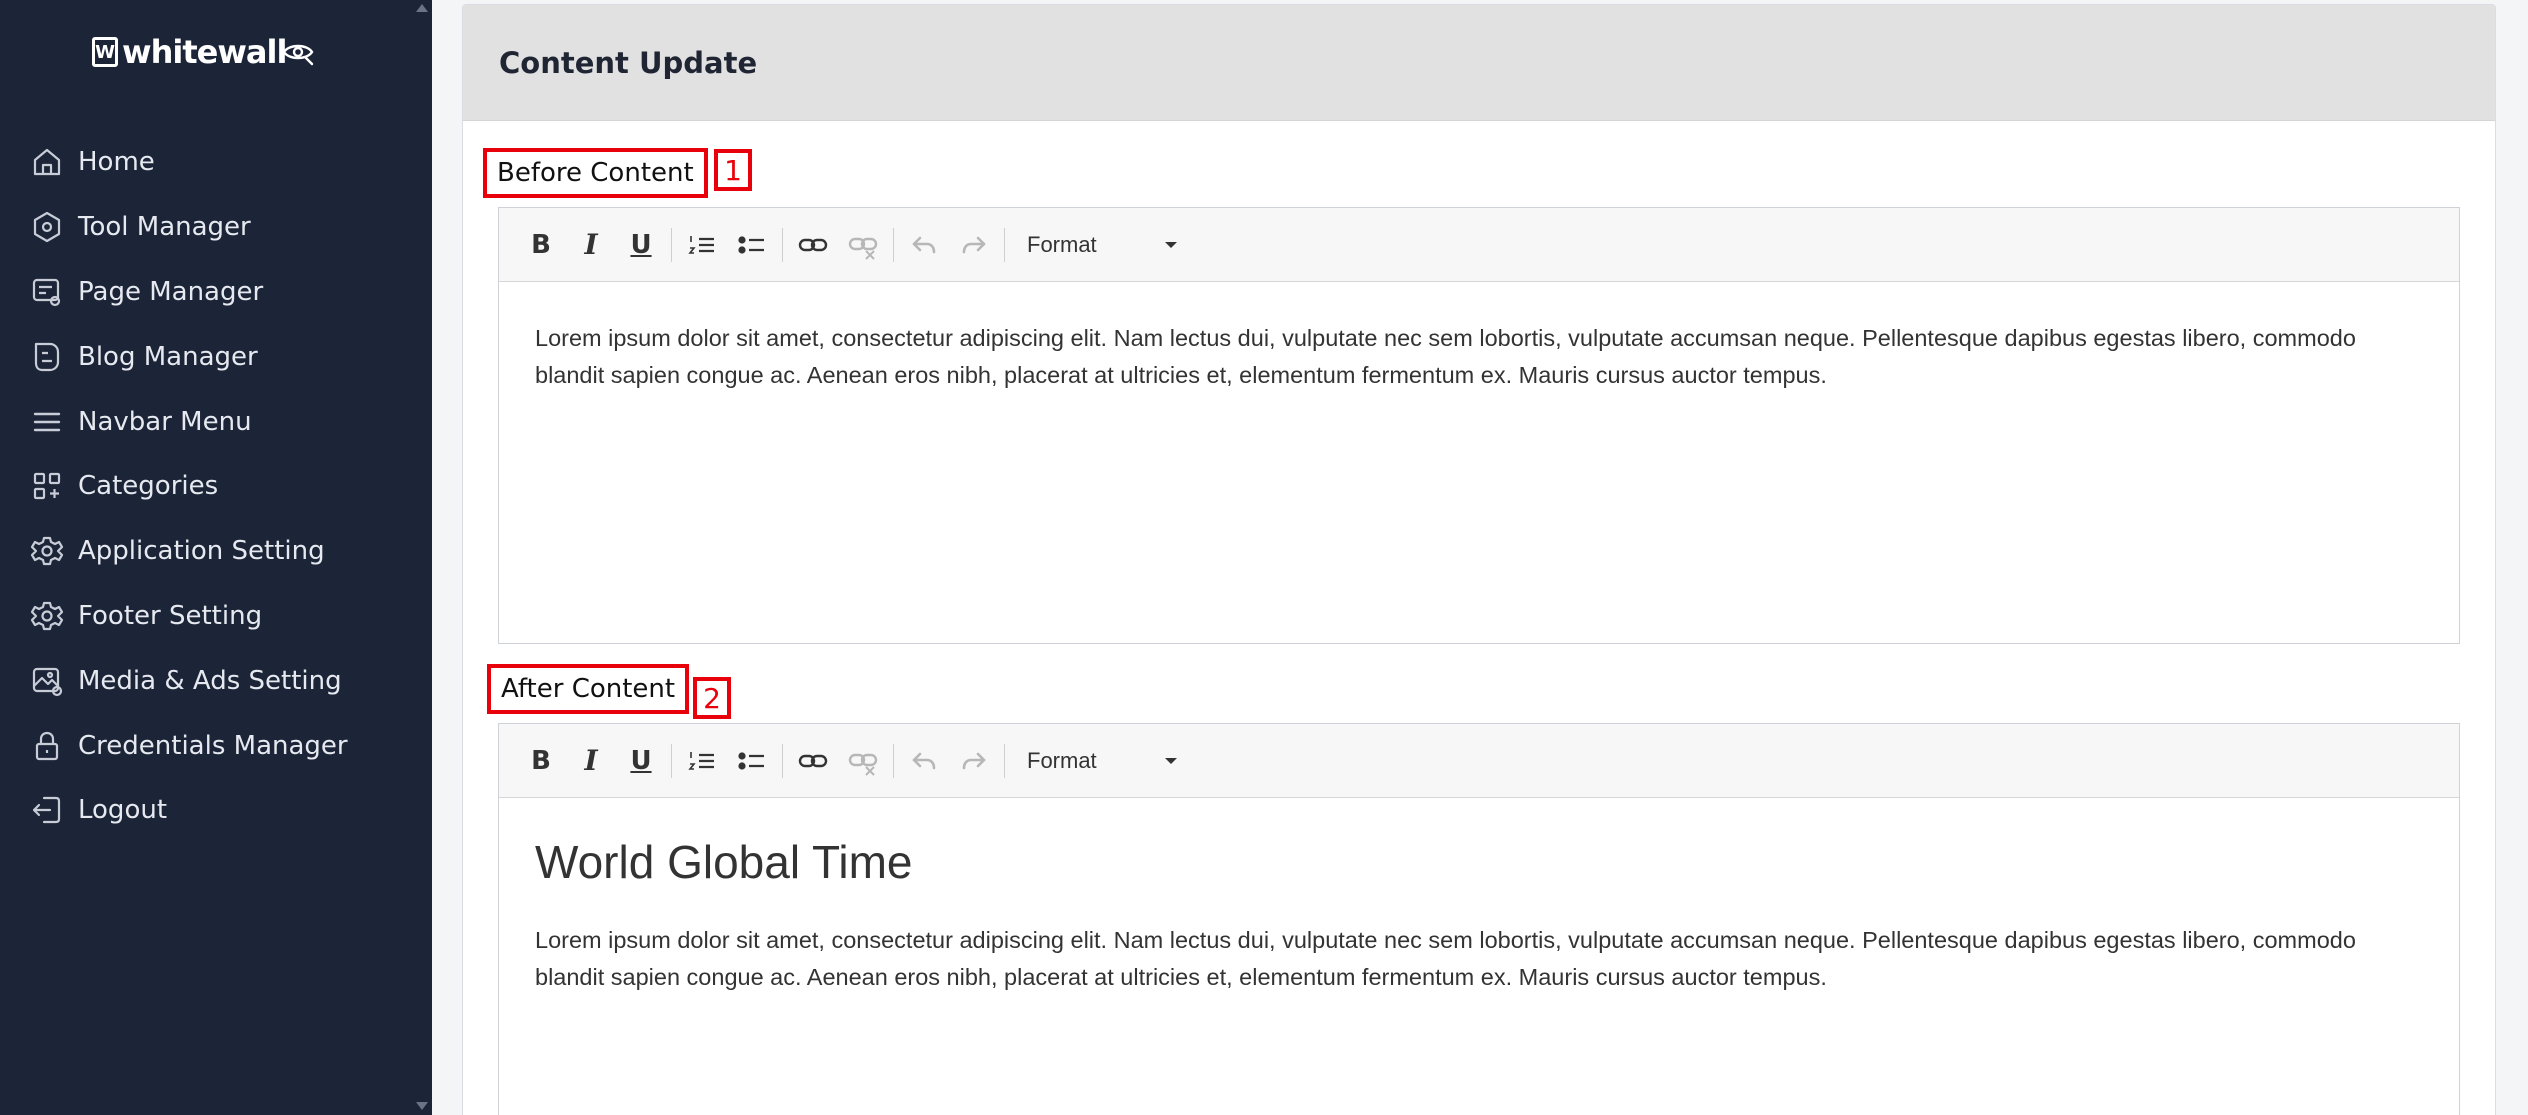 The height and width of the screenshot is (1115, 2528). Describe the element at coordinates (123, 810) in the screenshot. I see `sidebar-item-label: Logout` at that location.